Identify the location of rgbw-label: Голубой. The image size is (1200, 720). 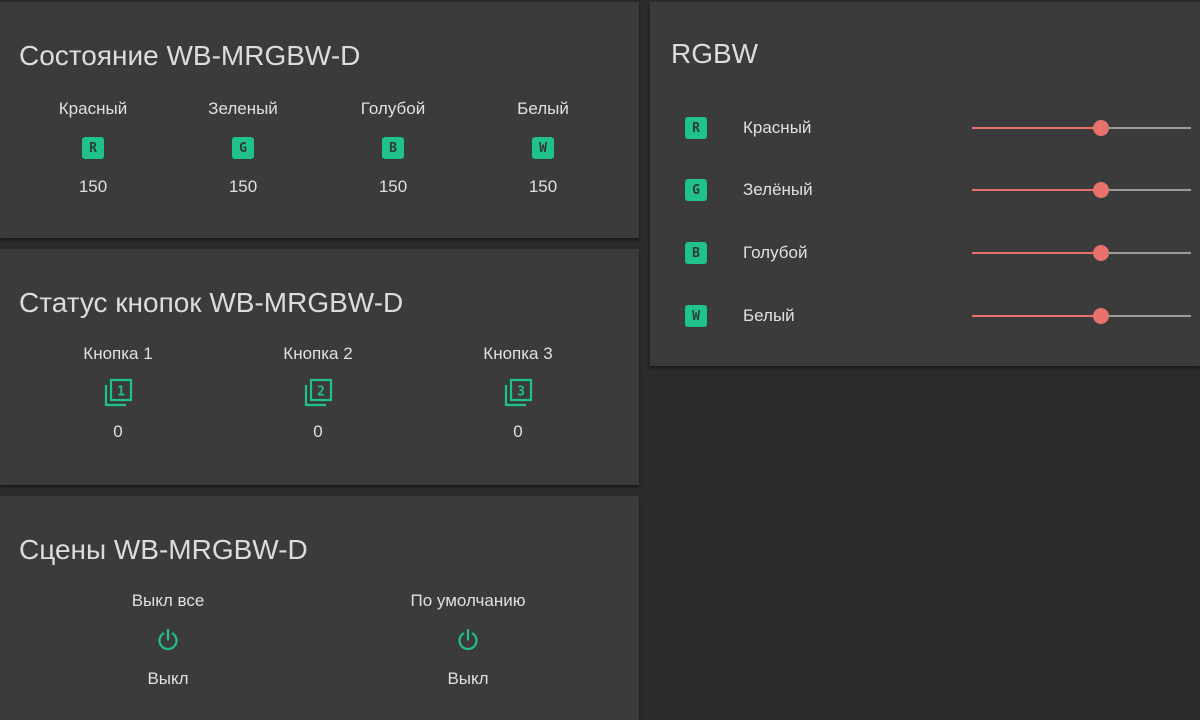
(775, 252).